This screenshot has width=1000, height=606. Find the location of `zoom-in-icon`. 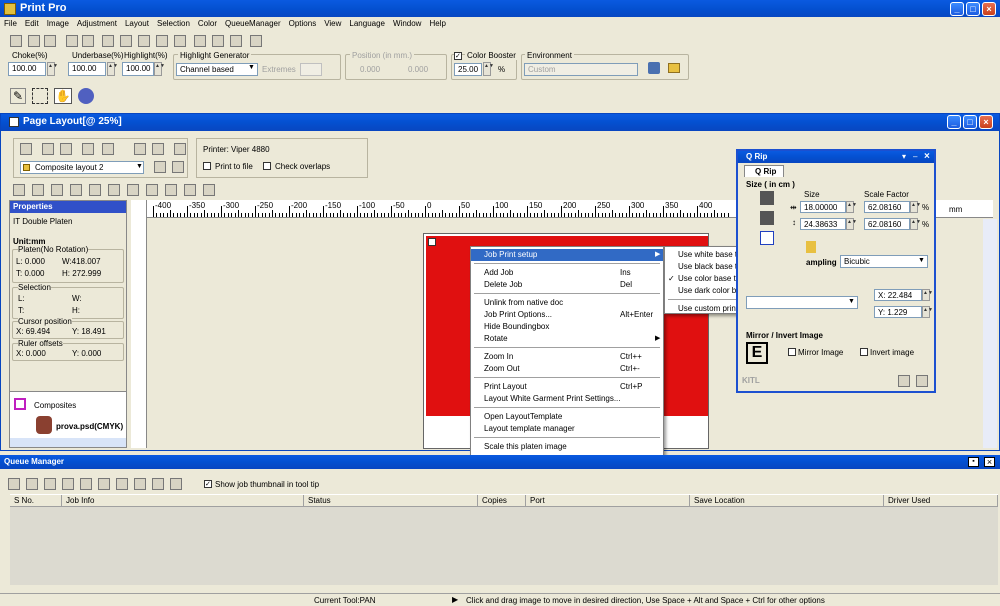

zoom-in-icon is located at coordinates (140, 149).